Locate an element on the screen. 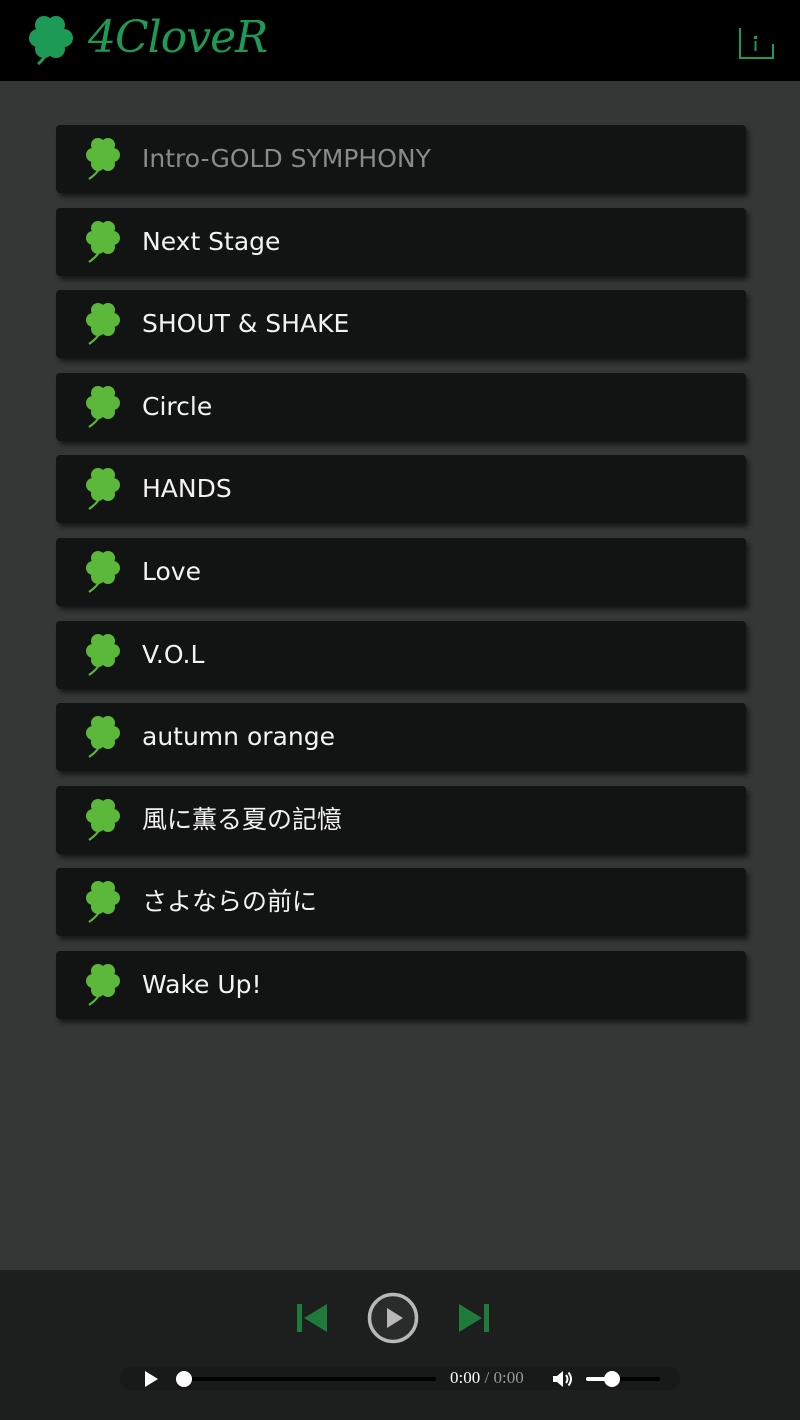  app-title: 4CloveR is located at coordinates (178, 37).